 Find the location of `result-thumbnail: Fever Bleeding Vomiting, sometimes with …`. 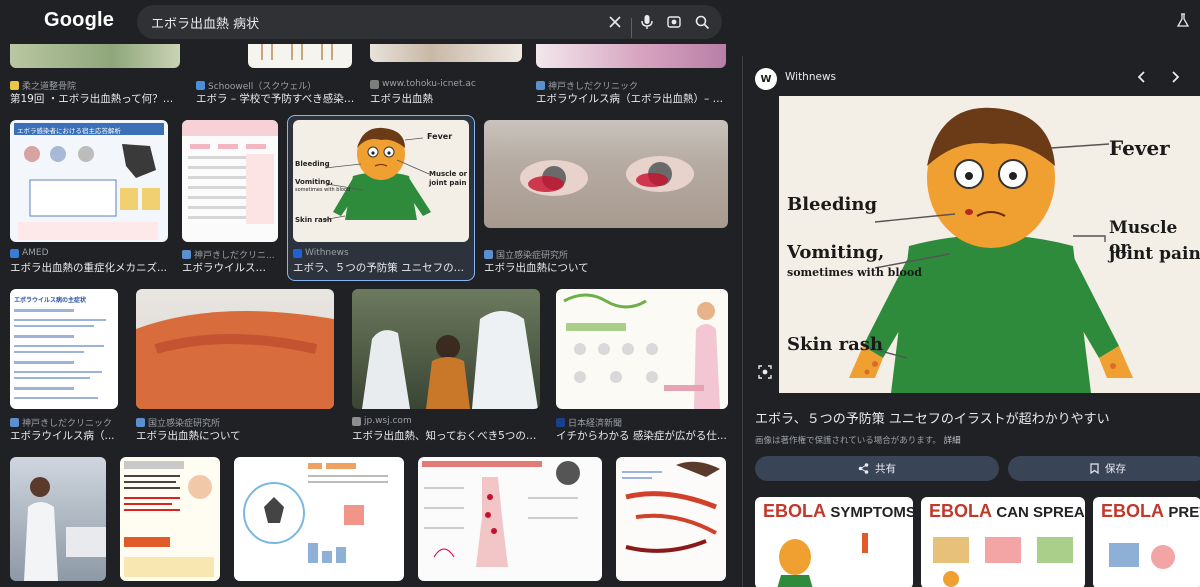

result-thumbnail: Fever Bleeding Vomiting, sometimes with … is located at coordinates (381, 181).